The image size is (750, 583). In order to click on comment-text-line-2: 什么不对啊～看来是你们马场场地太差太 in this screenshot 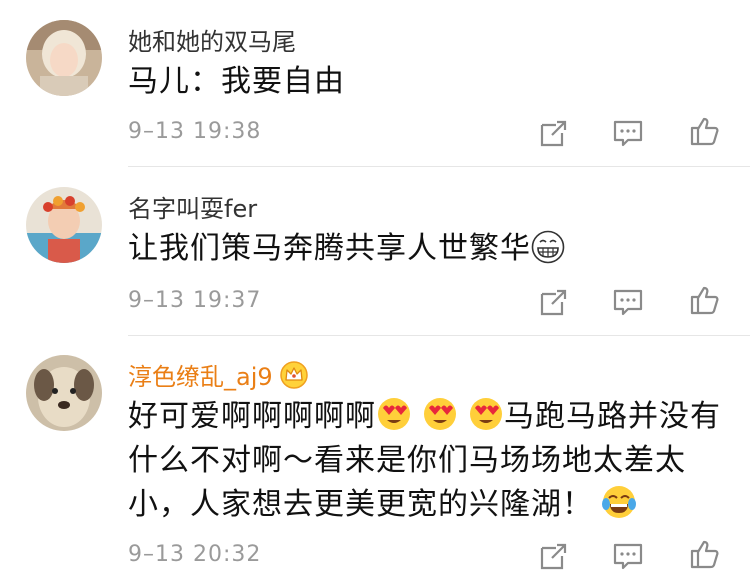, I will do `click(407, 460)`.